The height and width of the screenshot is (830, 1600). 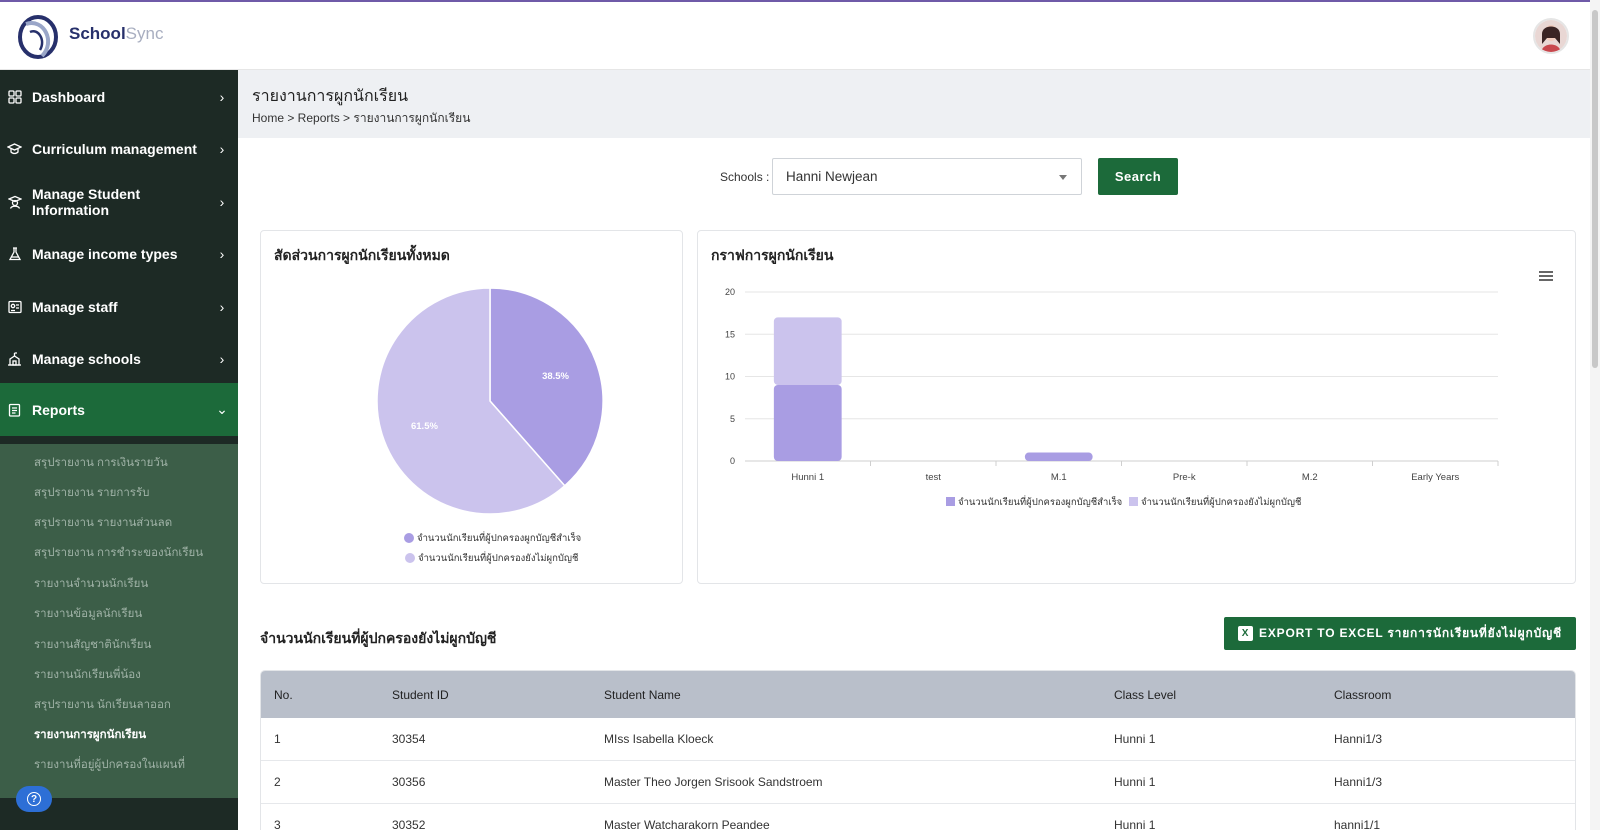 I want to click on submenu-item: รายงานที่อยู่ผู้ปกครองในแผนที่, so click(x=109, y=765).